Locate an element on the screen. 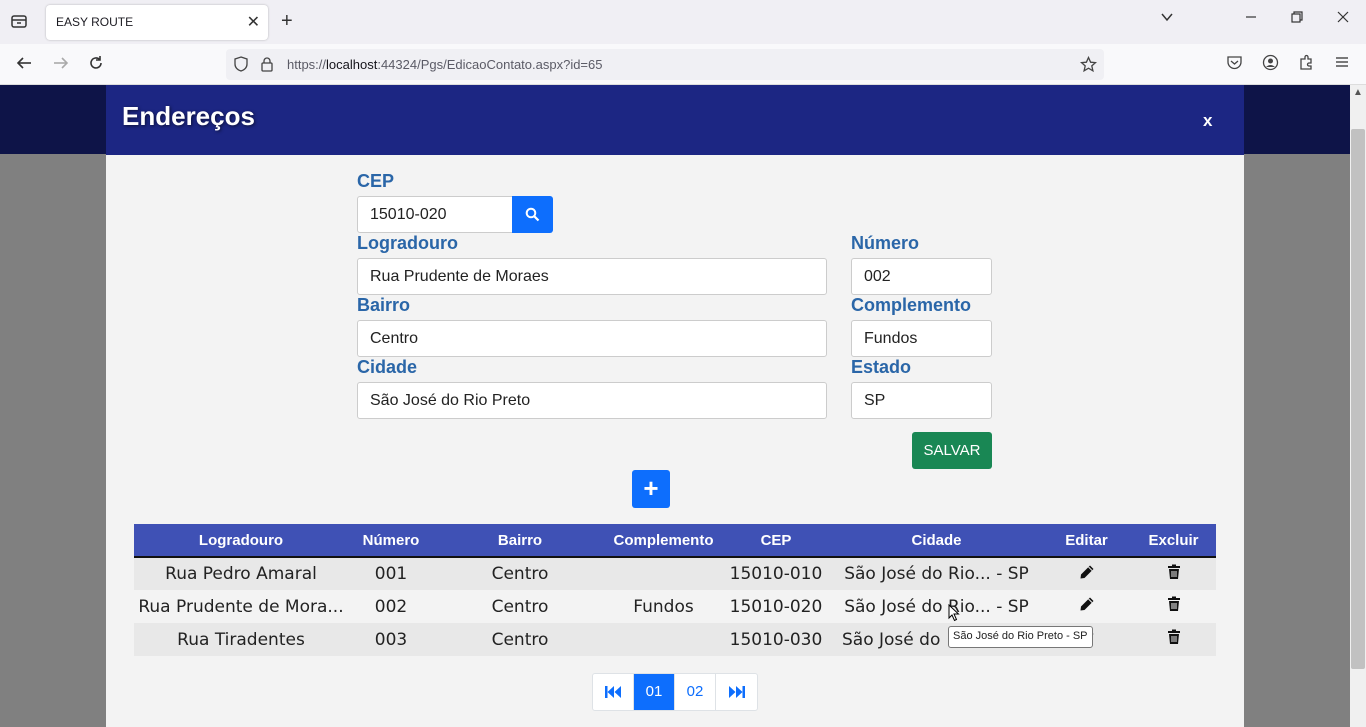 This screenshot has height=727, width=1366. cep-label: CEP is located at coordinates (376, 181).